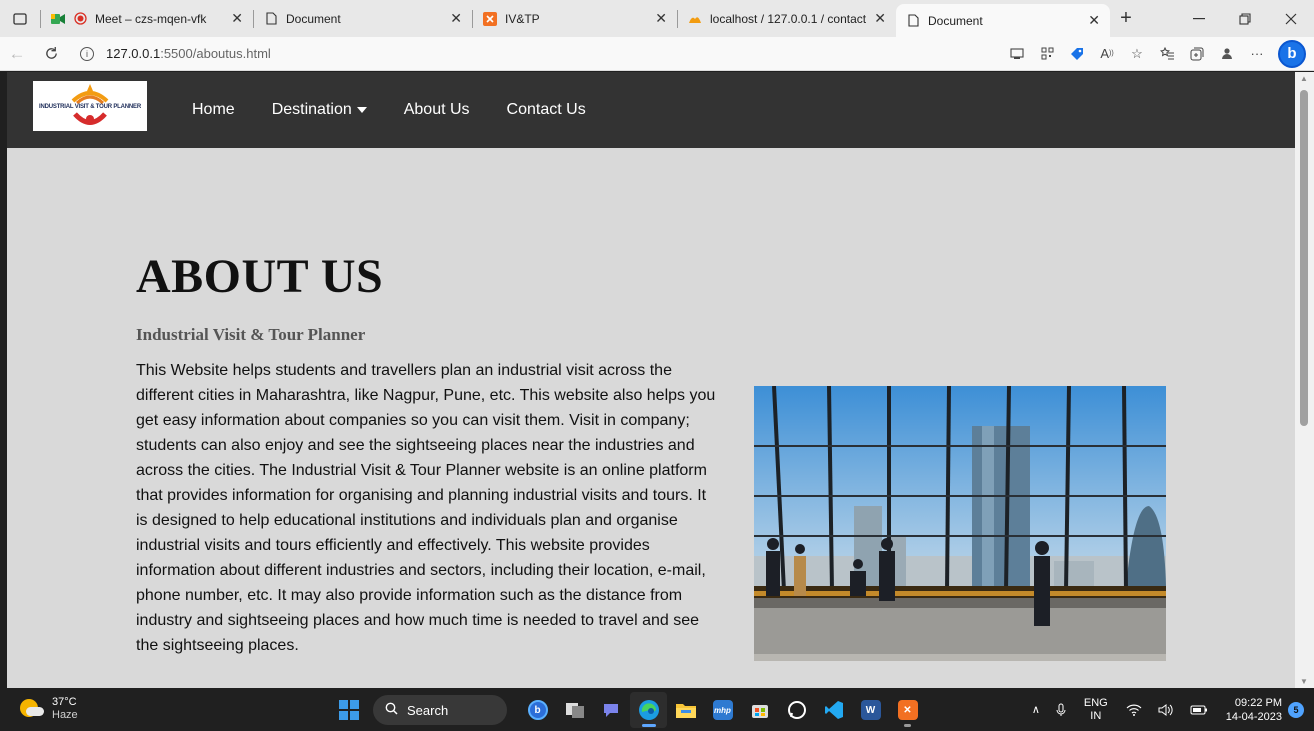 The width and height of the screenshot is (1314, 731). Describe the element at coordinates (1258, 702) in the screenshot. I see `clock-time: 09:22 PM` at that location.